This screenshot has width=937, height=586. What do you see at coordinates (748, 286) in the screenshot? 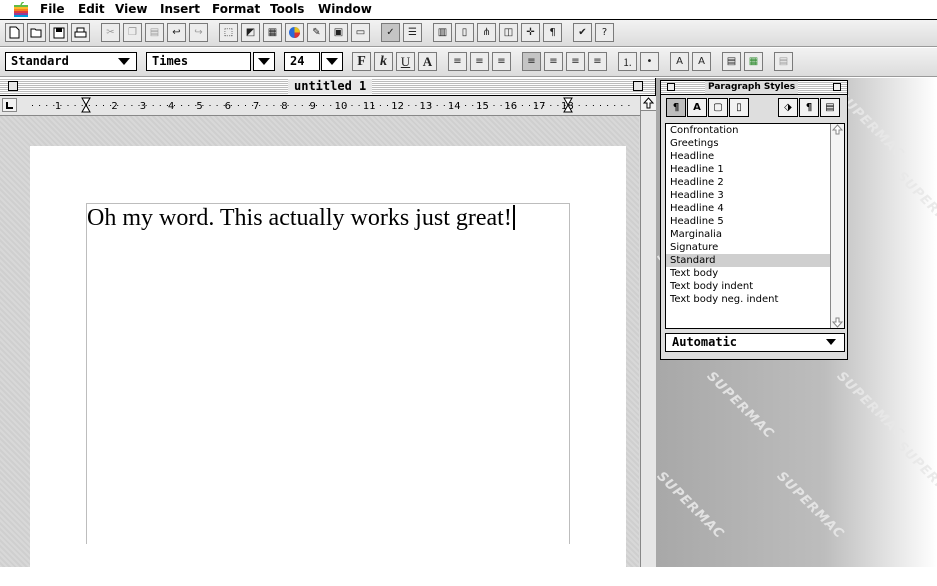
I see `style-list-item: Text body indent` at bounding box center [748, 286].